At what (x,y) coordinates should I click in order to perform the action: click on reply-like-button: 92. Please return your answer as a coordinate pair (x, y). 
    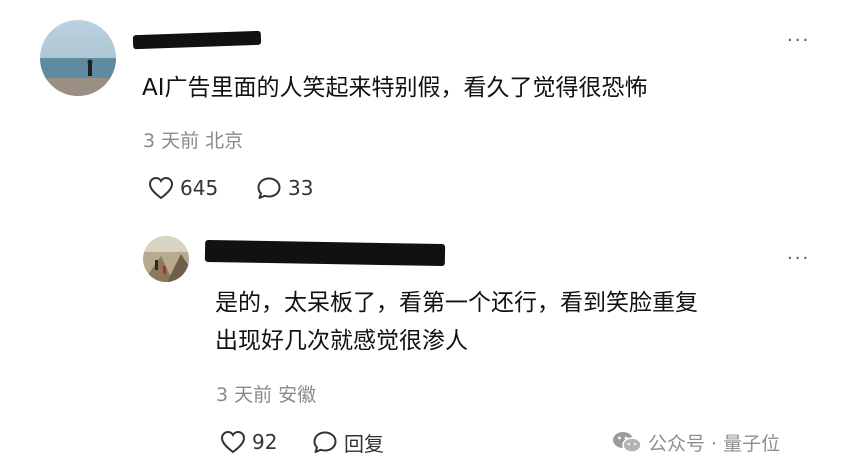
    Looking at the image, I should click on (248, 442).